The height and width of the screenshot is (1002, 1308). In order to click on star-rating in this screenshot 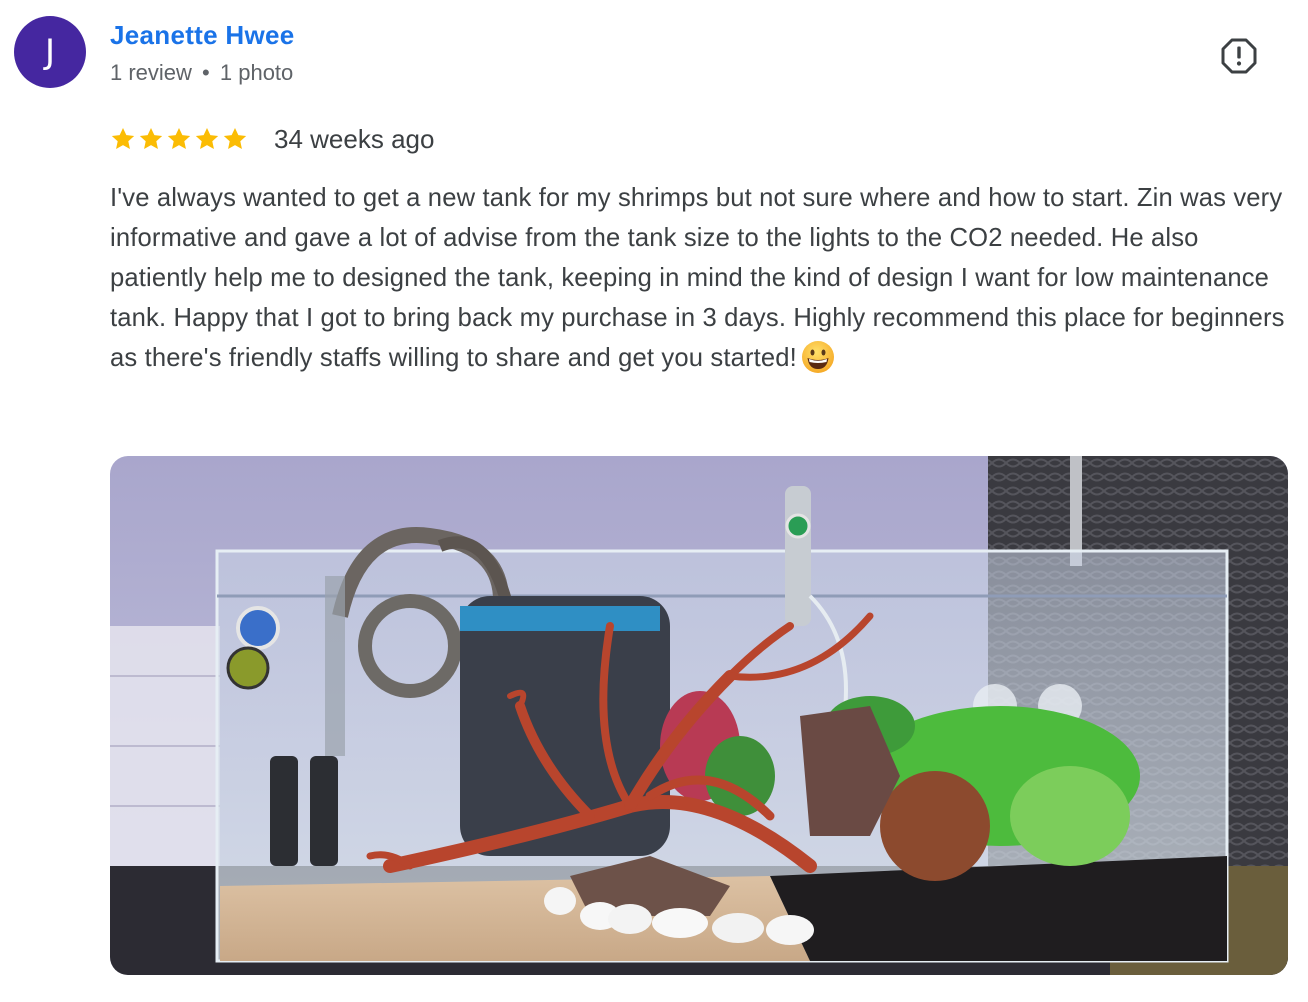, I will do `click(180, 139)`.